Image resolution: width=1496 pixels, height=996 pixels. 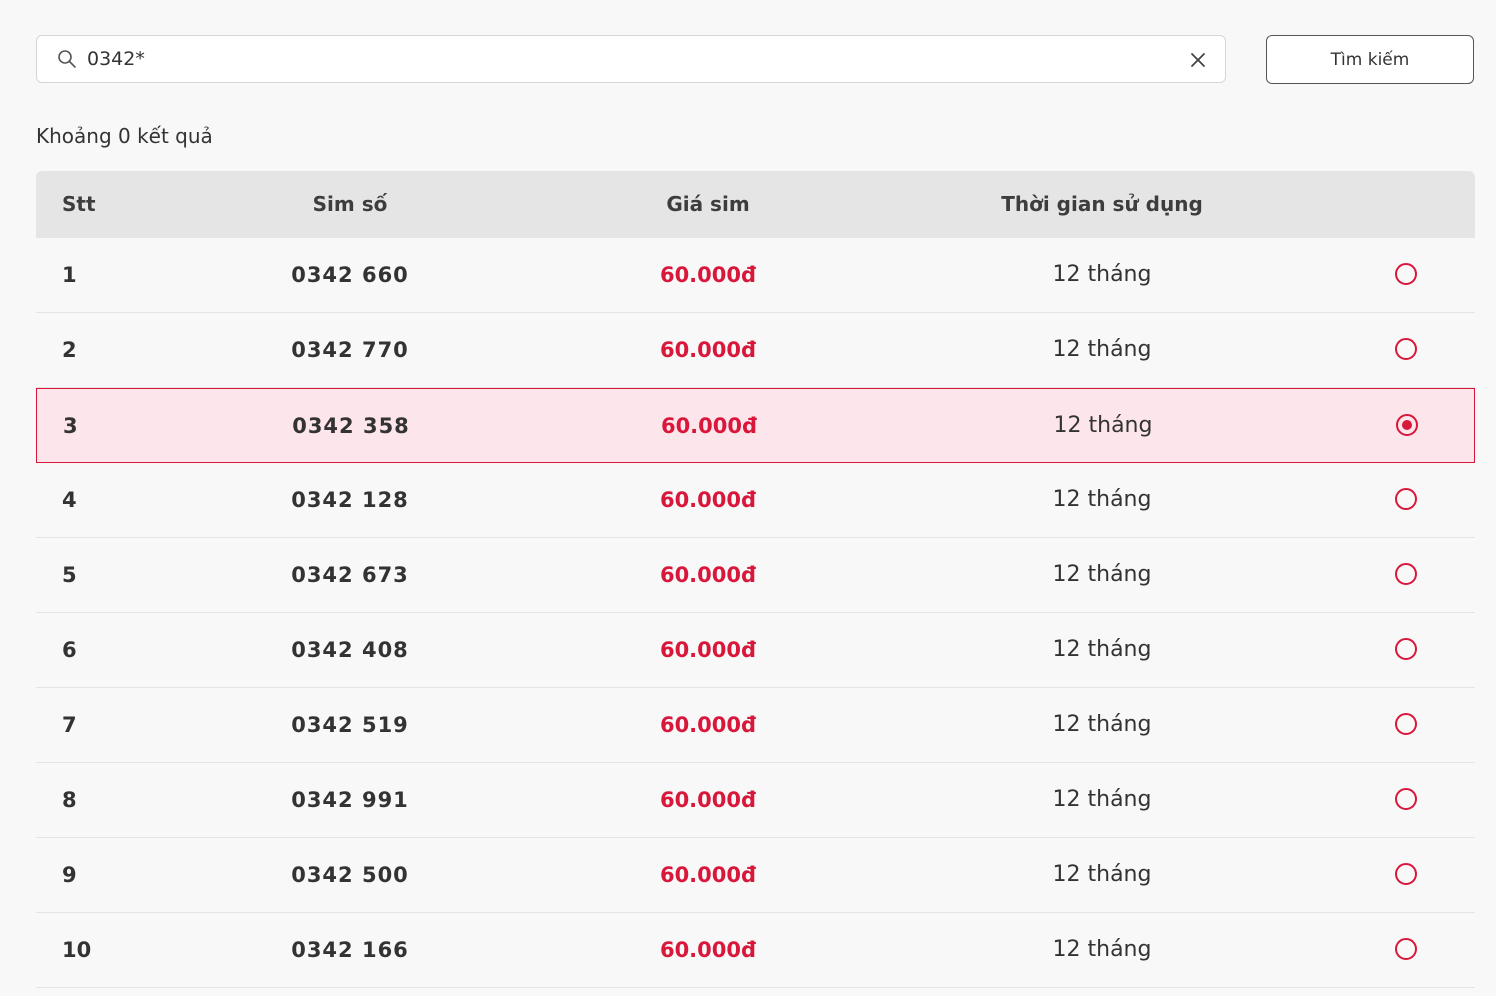 I want to click on row-stt: 9, so click(x=69, y=875).